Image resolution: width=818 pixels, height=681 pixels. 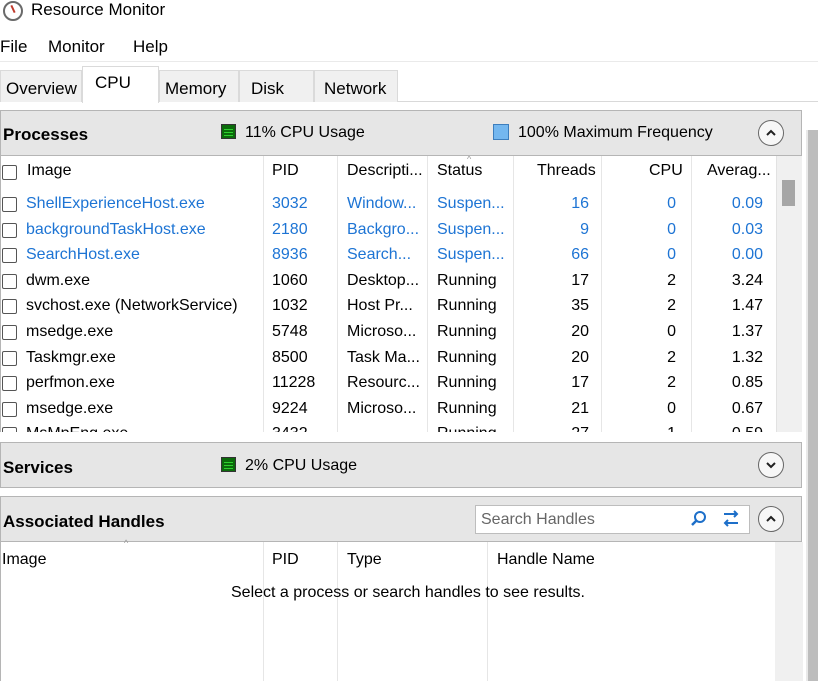 What do you see at coordinates (747, 408) in the screenshot?
I see `row-average: 0.67` at bounding box center [747, 408].